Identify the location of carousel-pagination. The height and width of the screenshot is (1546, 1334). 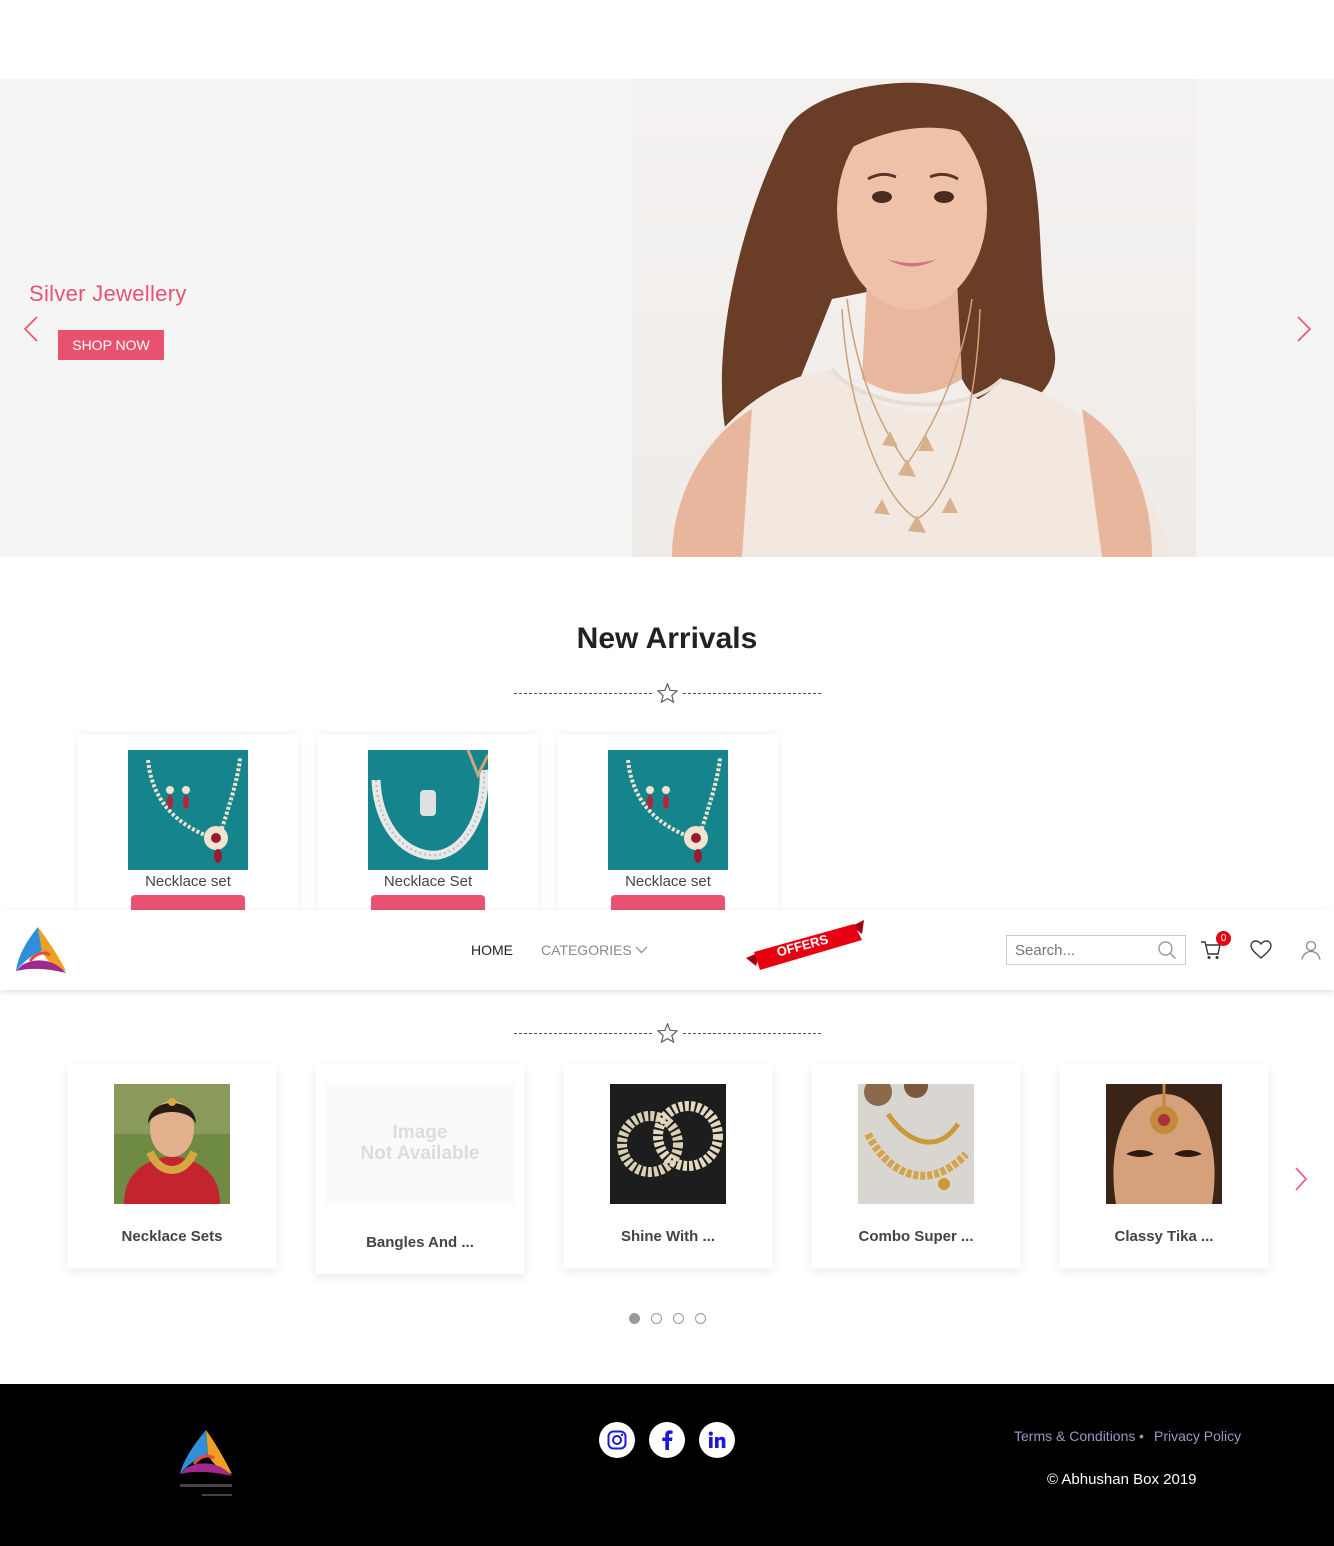
(667, 1318).